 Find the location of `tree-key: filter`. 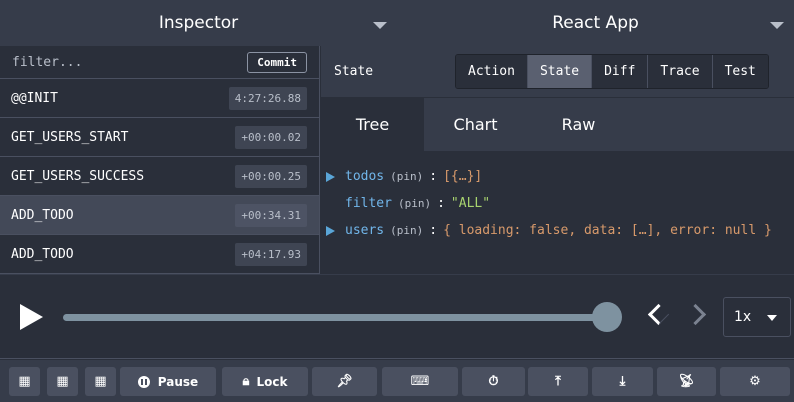

tree-key: filter is located at coordinates (368, 203).